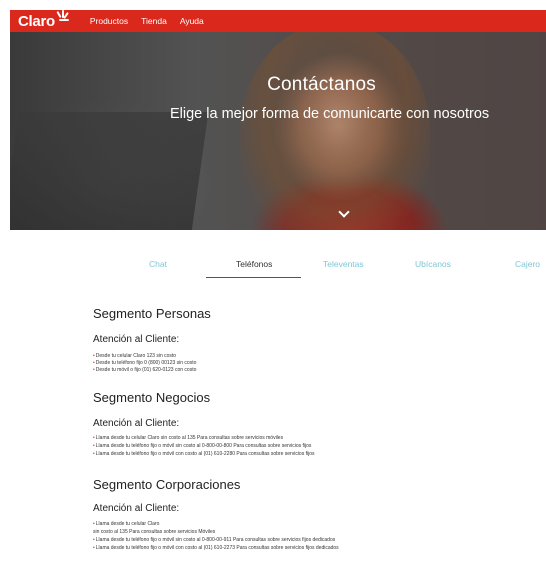  I want to click on nav-item-tienda: Tienda, so click(154, 21).